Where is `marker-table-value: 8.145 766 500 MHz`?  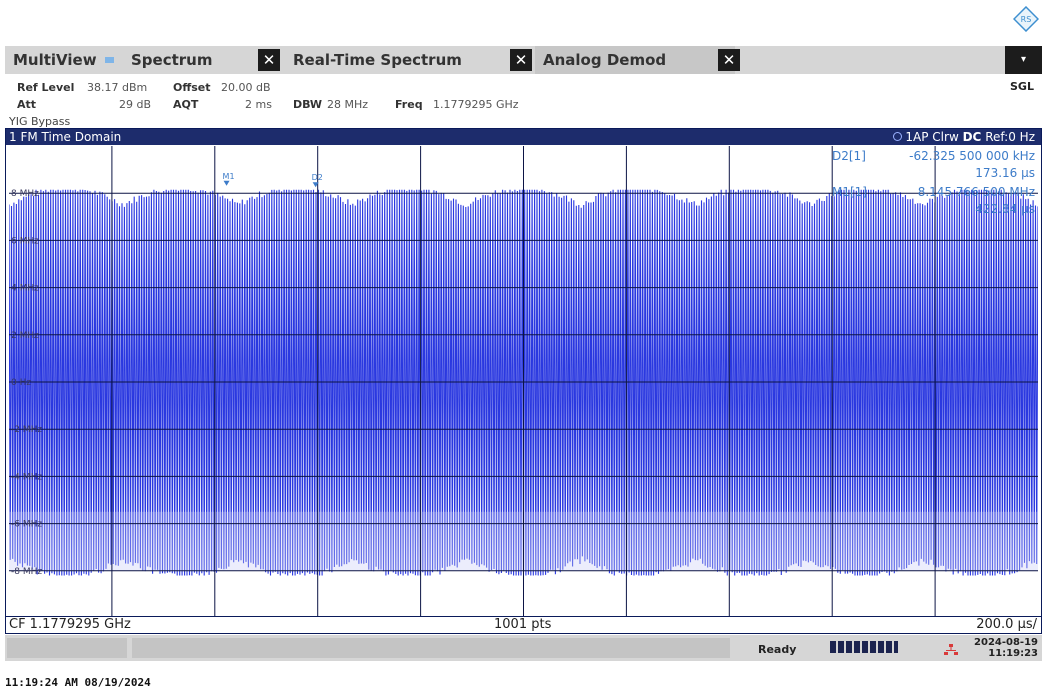
marker-table-value: 8.145 766 500 MHz is located at coordinates (976, 192).